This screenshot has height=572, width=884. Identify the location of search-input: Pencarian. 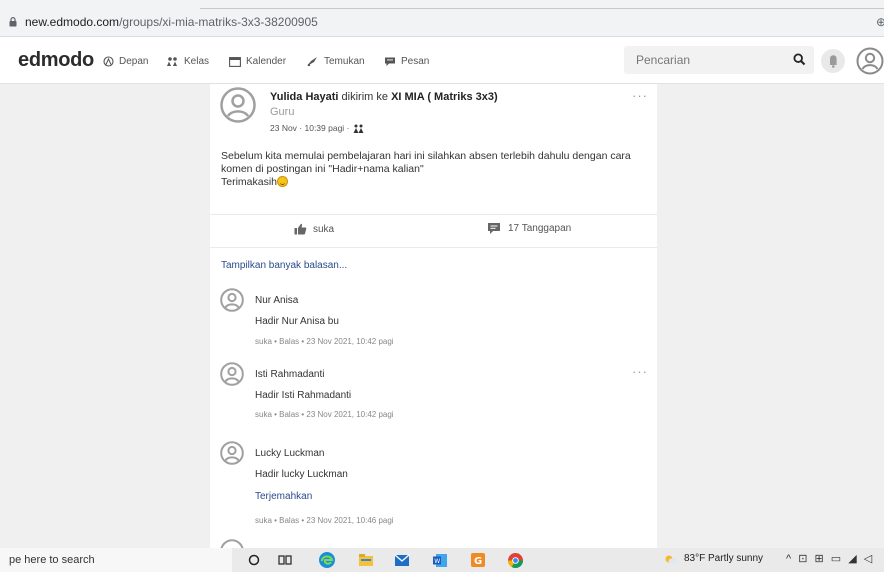
(663, 60).